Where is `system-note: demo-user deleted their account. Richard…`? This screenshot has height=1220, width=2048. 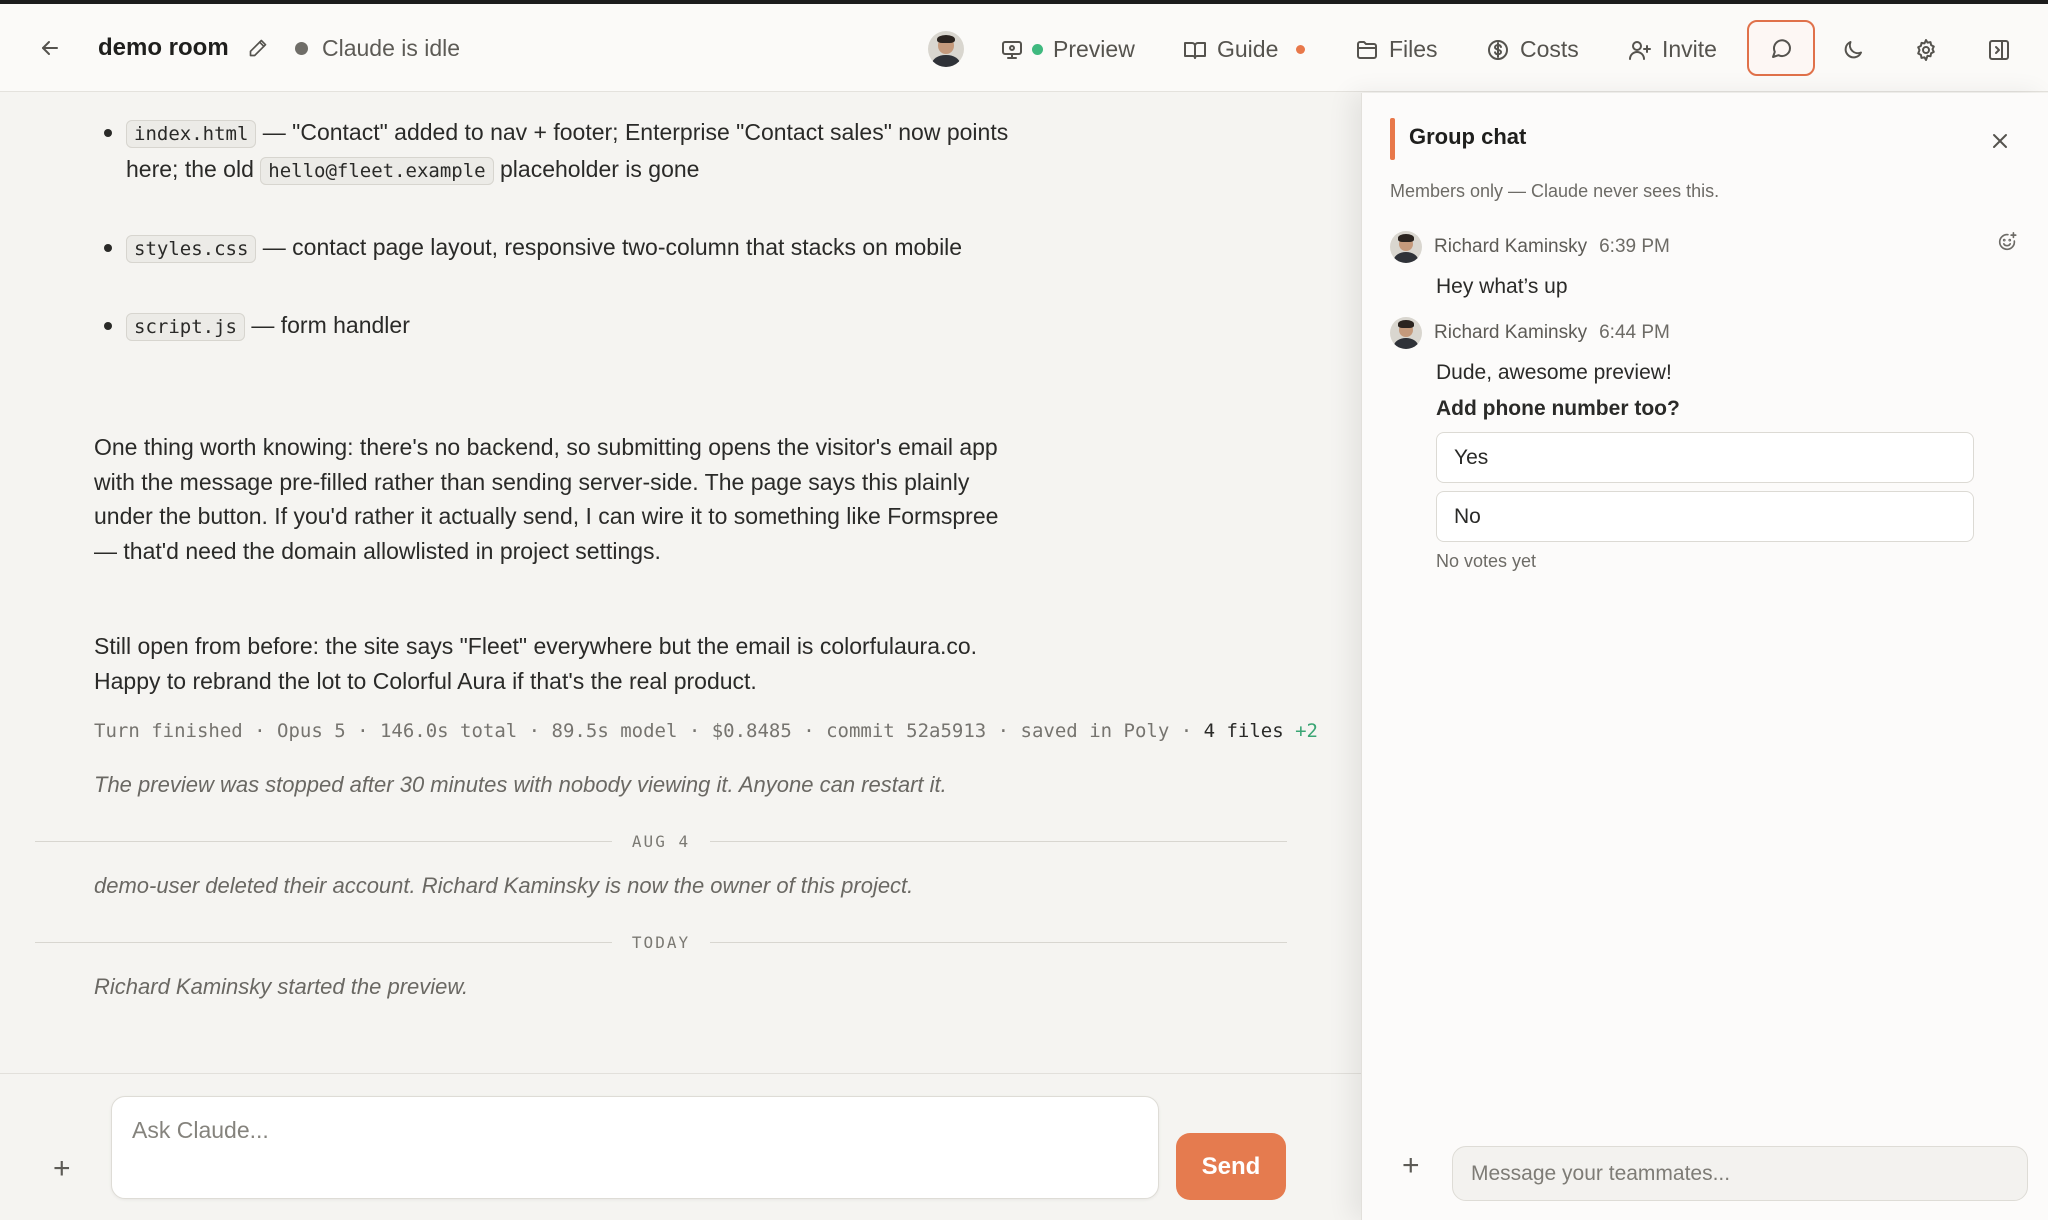 system-note: demo-user deleted their account. Richard… is located at coordinates (504, 885).